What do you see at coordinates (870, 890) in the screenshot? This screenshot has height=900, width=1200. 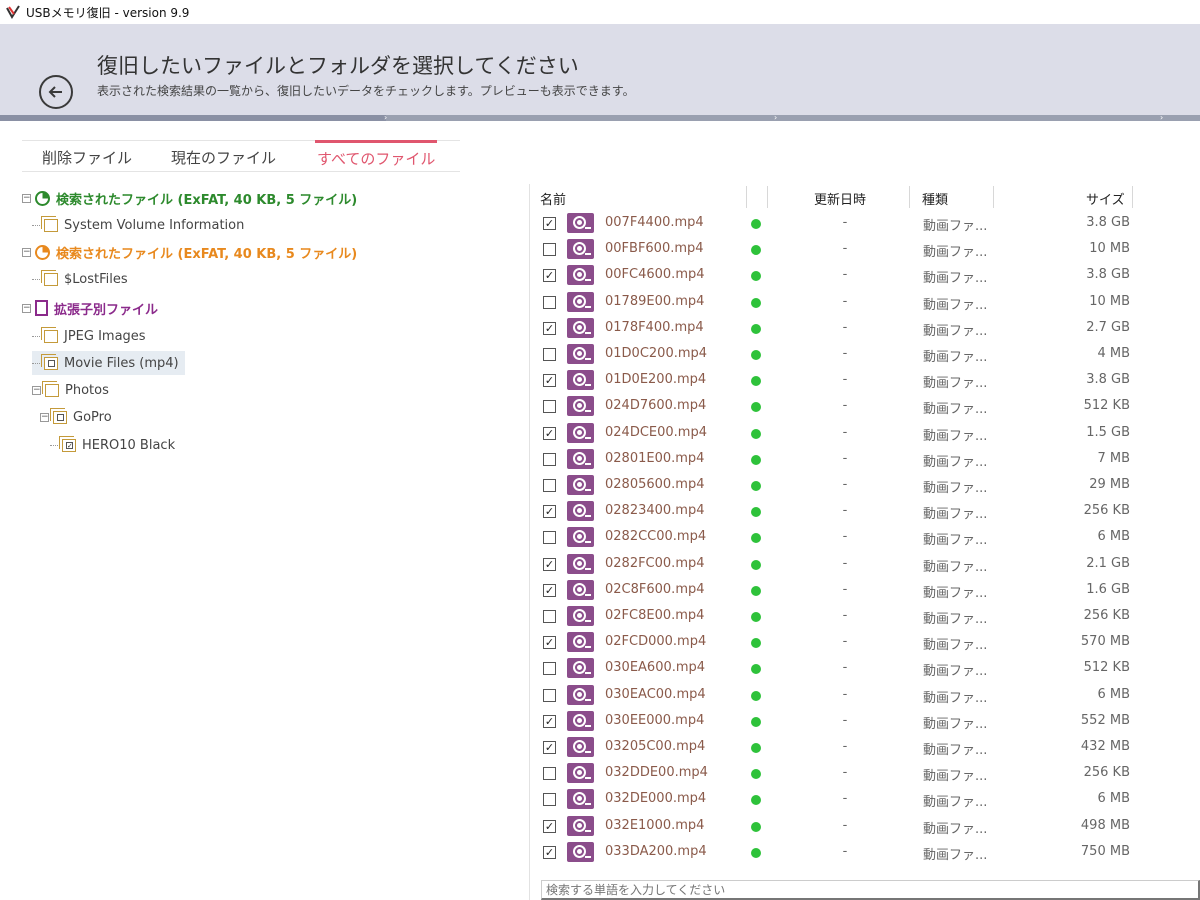 I see `search-input` at bounding box center [870, 890].